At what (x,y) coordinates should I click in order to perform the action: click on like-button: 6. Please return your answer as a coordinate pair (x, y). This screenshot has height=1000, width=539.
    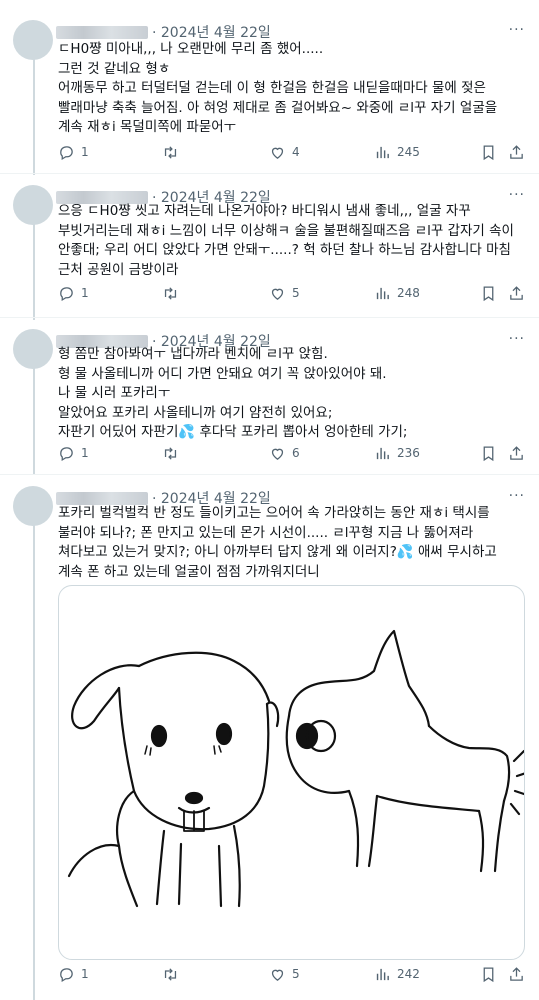
    Looking at the image, I should click on (284, 453).